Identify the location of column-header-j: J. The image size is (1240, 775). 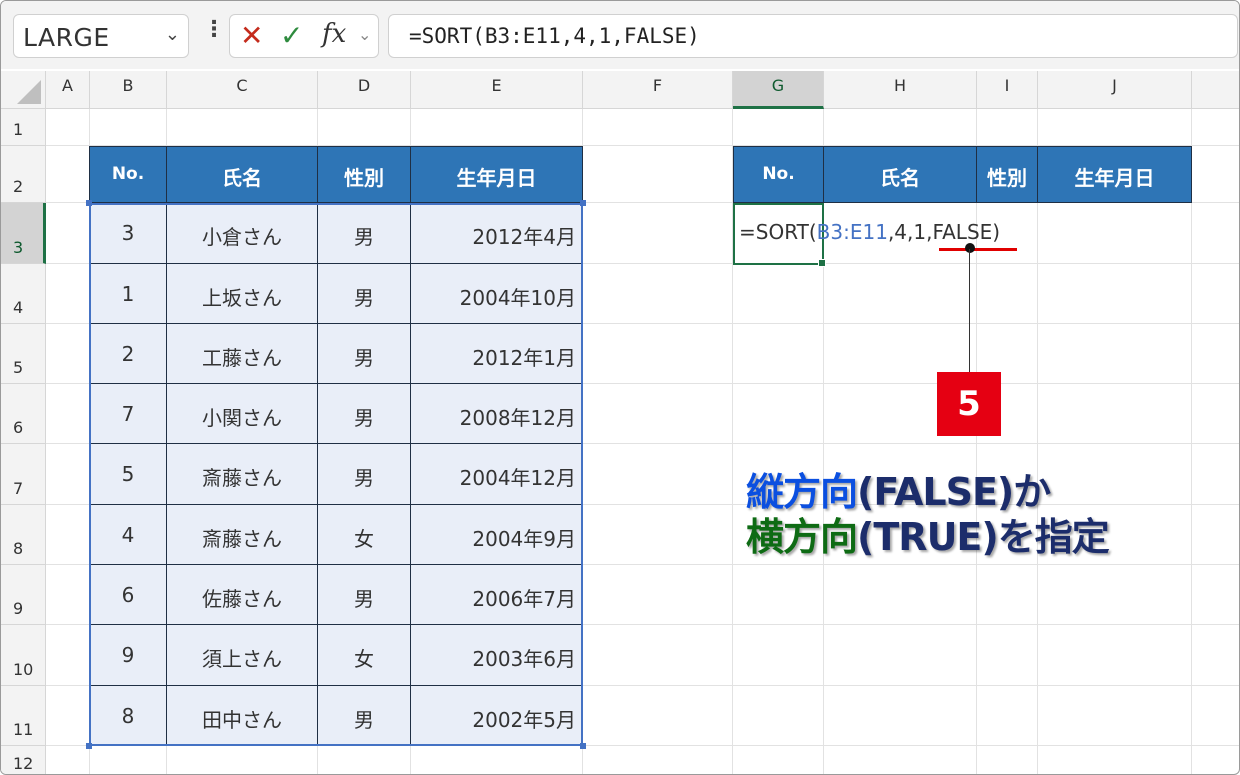
(1115, 90).